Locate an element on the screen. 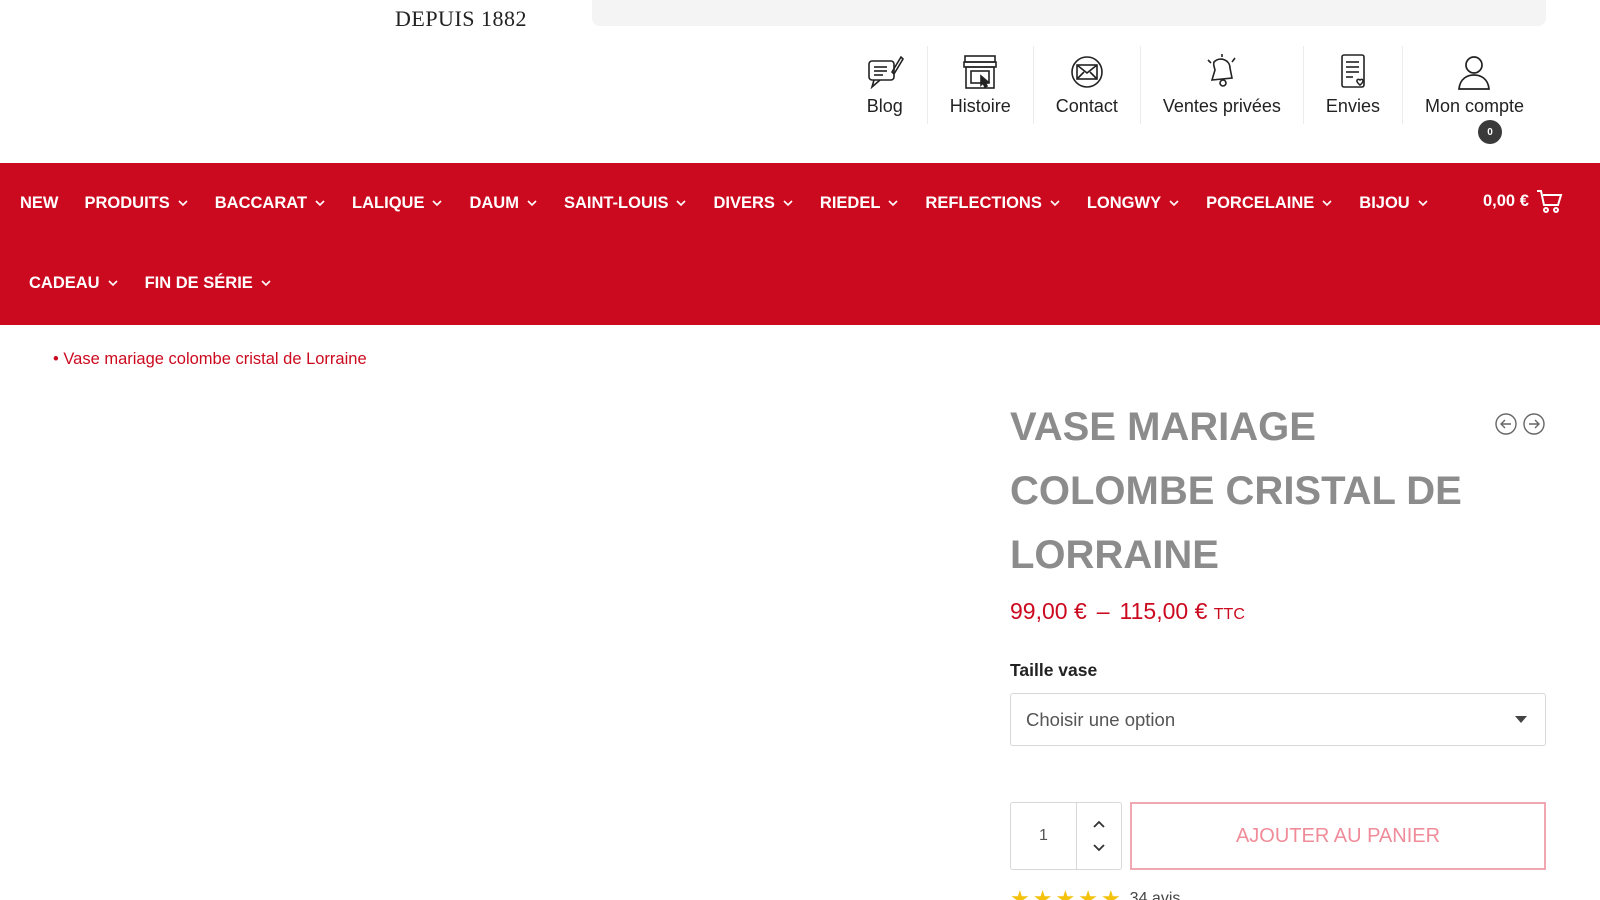 The image size is (1600, 900). nav-item-reflections: REFLECTIONS is located at coordinates (992, 203).